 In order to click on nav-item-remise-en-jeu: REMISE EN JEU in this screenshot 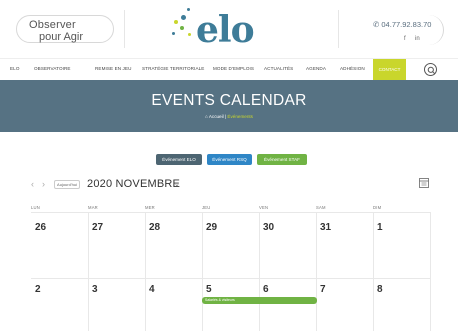, I will do `click(113, 68)`.